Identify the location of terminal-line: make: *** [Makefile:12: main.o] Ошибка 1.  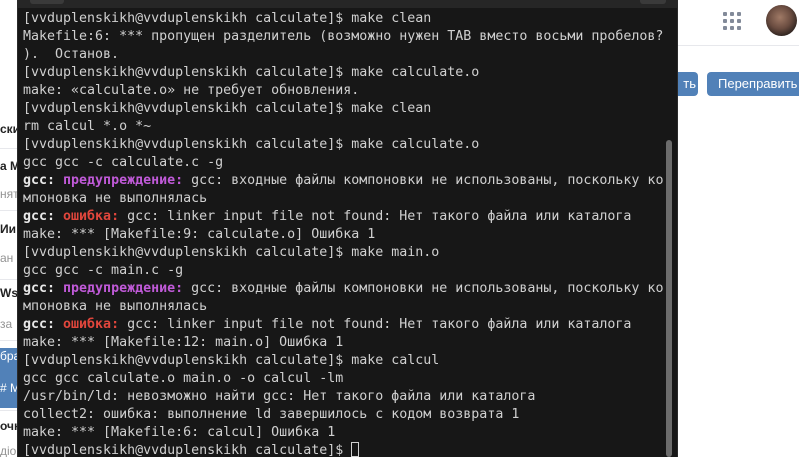
(344, 343).